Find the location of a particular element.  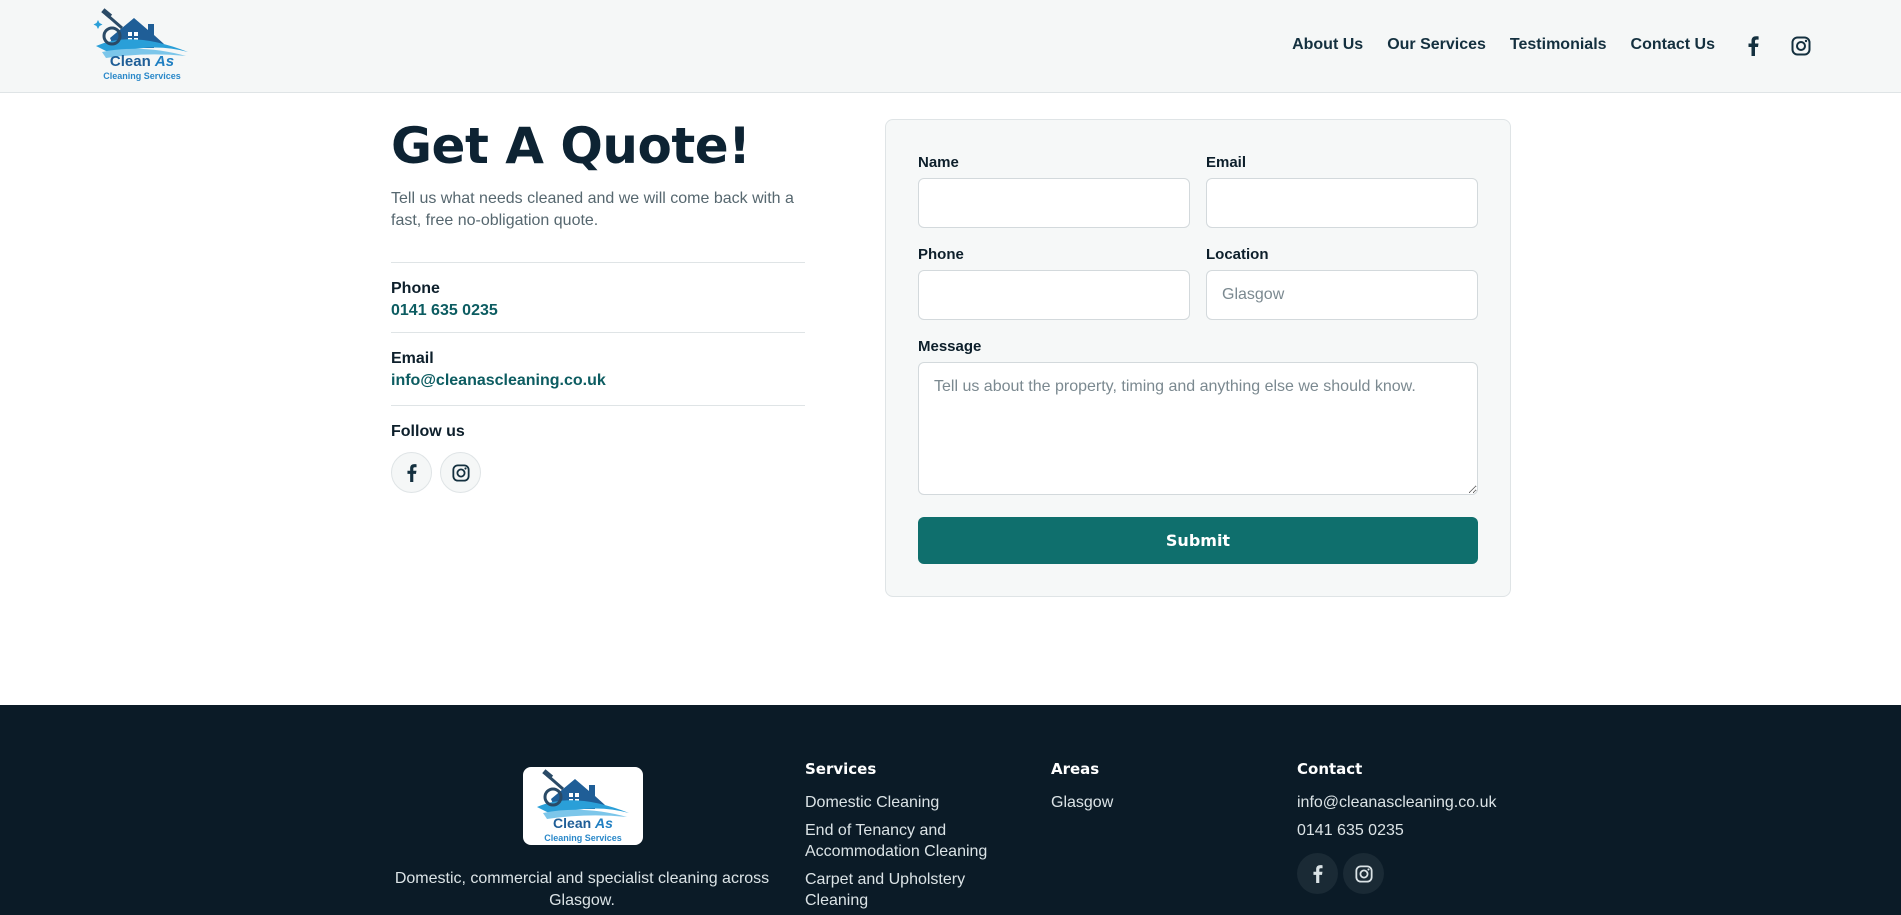

nav-contact-us: Contact Us is located at coordinates (1673, 45).